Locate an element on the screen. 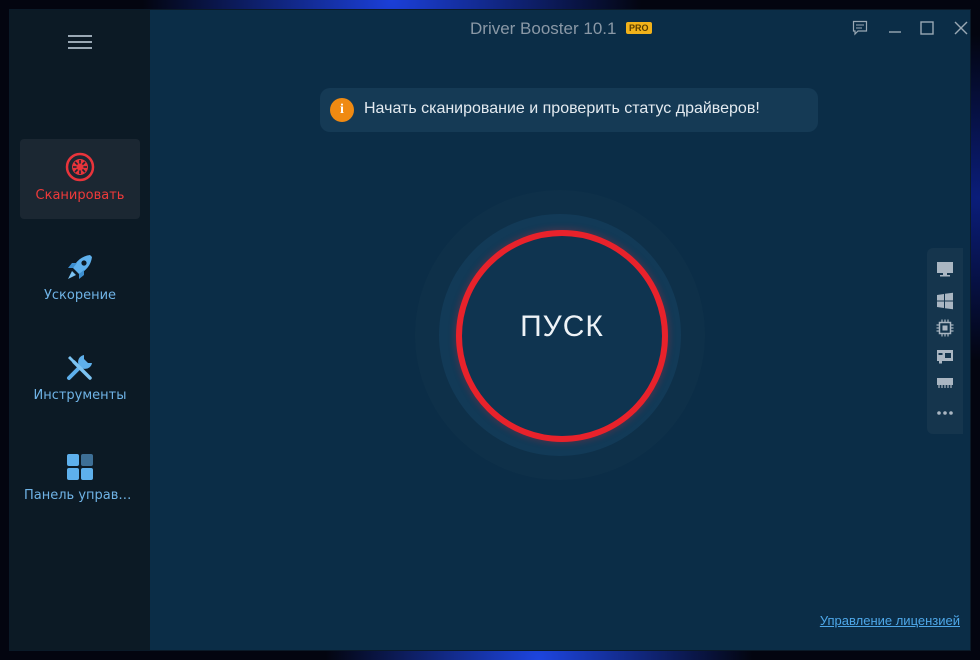  memory-icon is located at coordinates (945, 382).